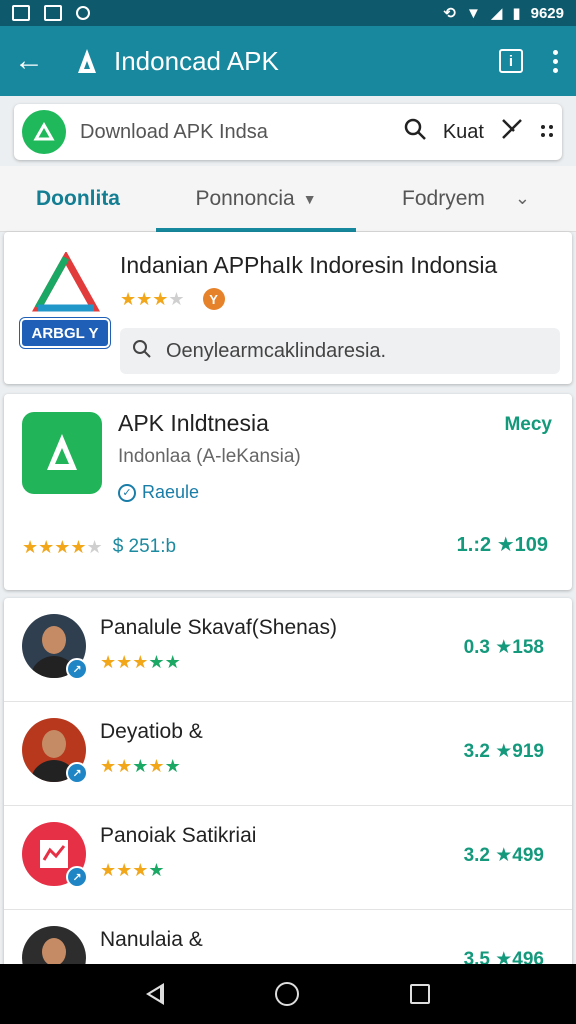 The width and height of the screenshot is (576, 1024). Describe the element at coordinates (288, 13) in the screenshot. I see `status-bar: ⟲ ▼ ◢ ▮ 9629` at that location.